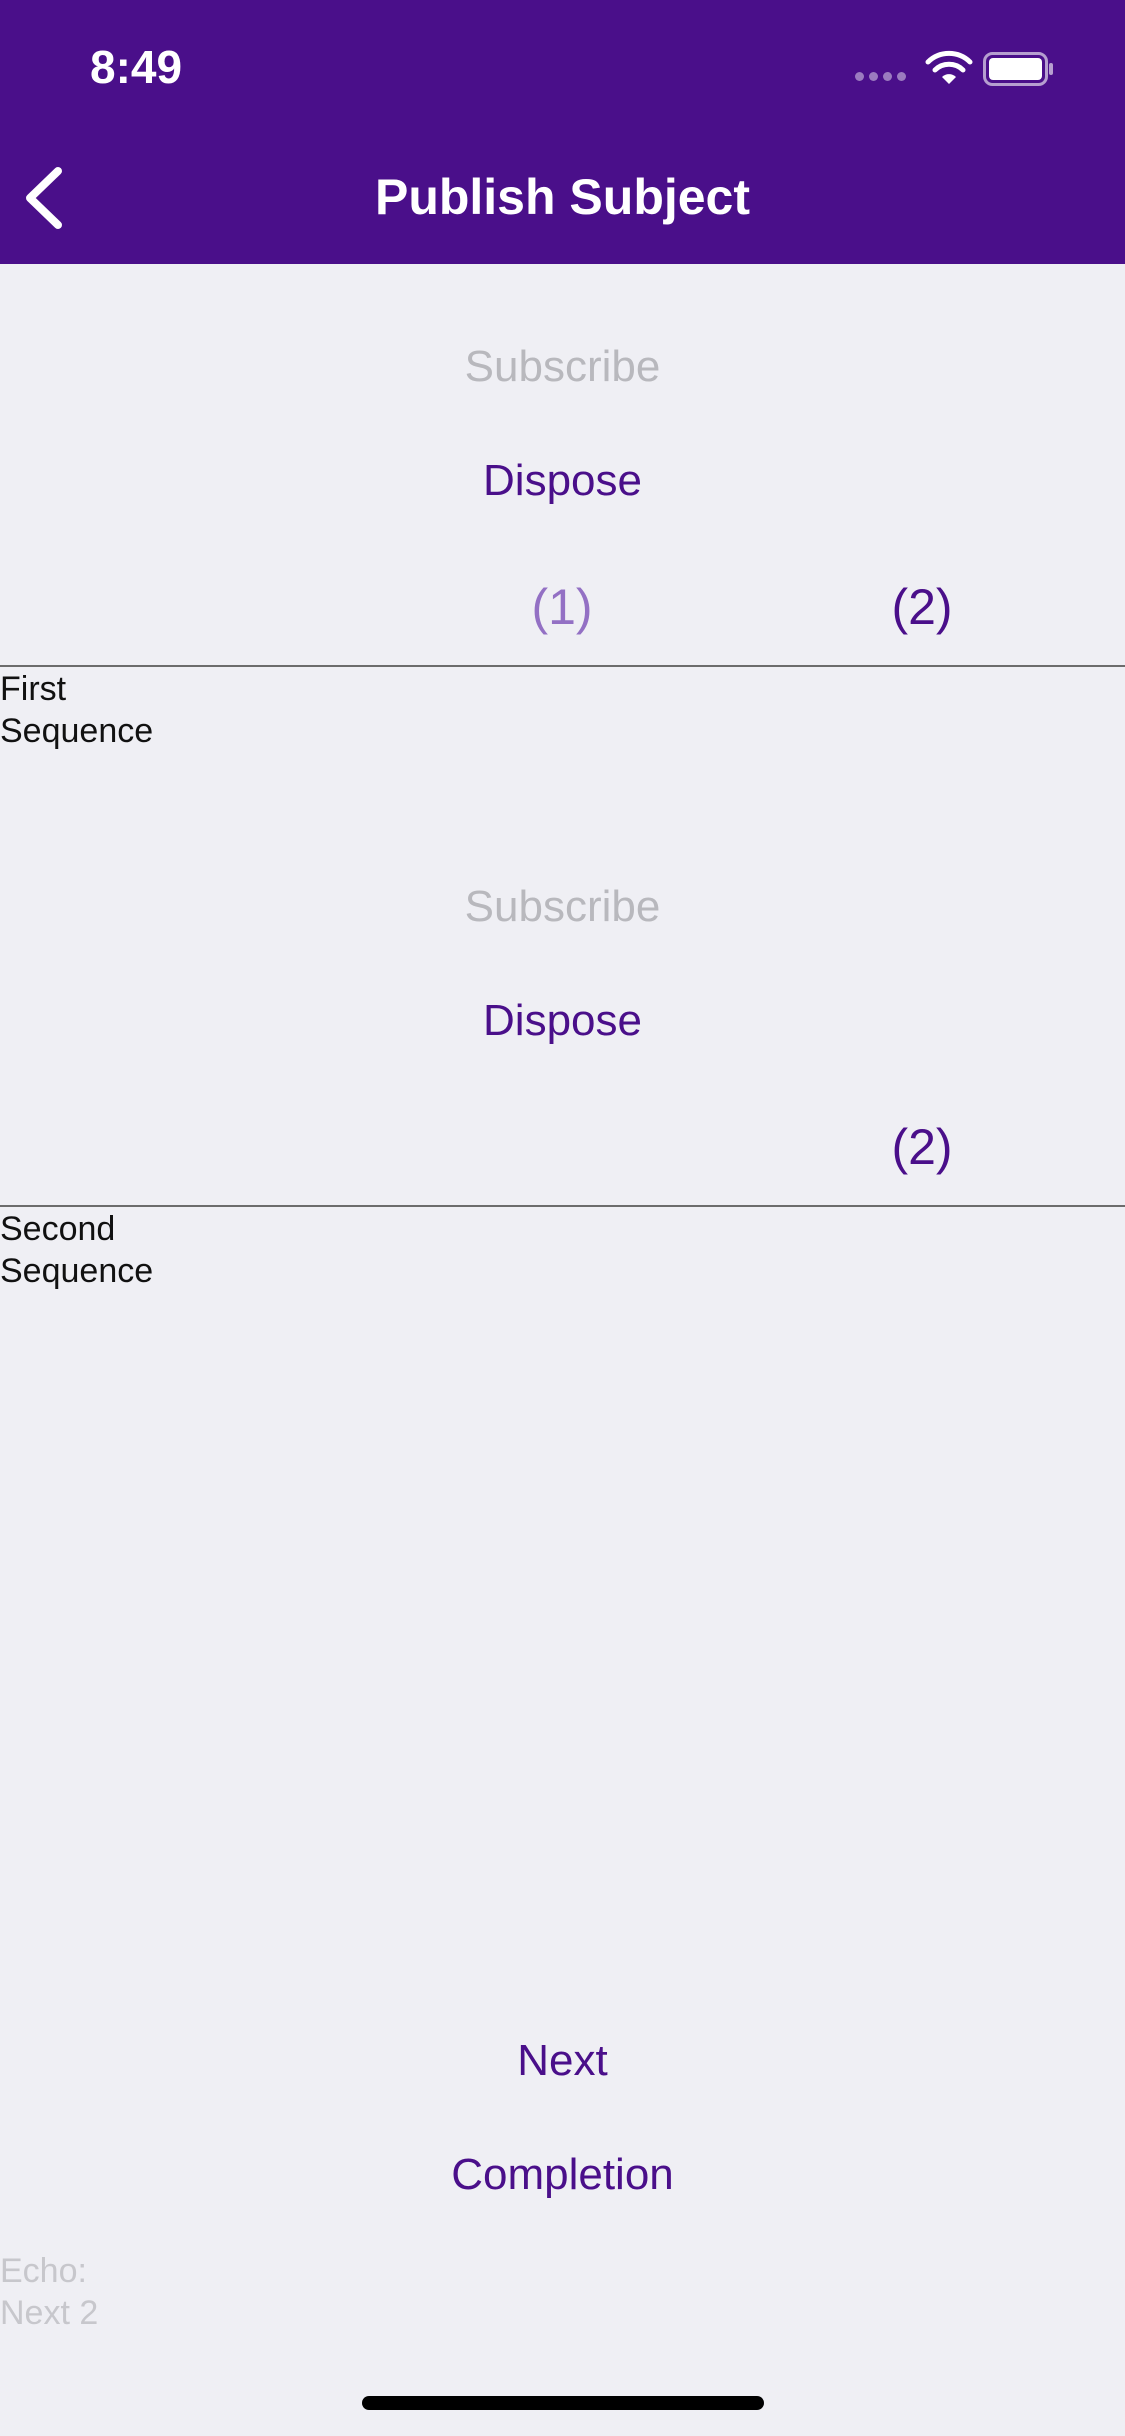 Image resolution: width=1125 pixels, height=2436 pixels. I want to click on battery-icon, so click(1018, 69).